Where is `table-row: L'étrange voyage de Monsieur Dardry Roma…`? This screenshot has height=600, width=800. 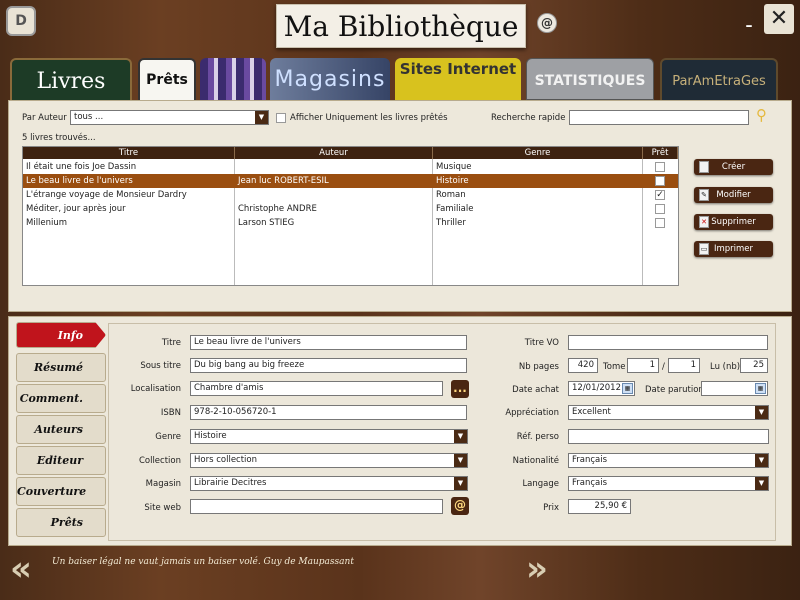 table-row: L'étrange voyage de Monsieur Dardry Roma… is located at coordinates (350, 195).